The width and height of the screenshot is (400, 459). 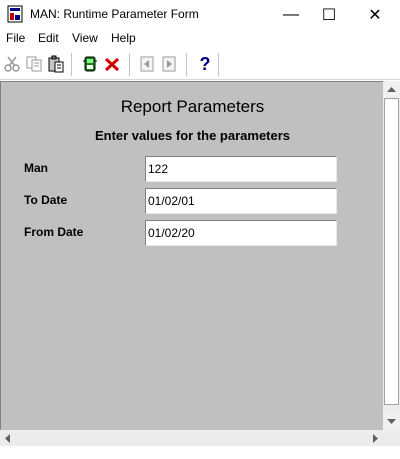 What do you see at coordinates (123, 38) in the screenshot?
I see `menu-help: Help` at bounding box center [123, 38].